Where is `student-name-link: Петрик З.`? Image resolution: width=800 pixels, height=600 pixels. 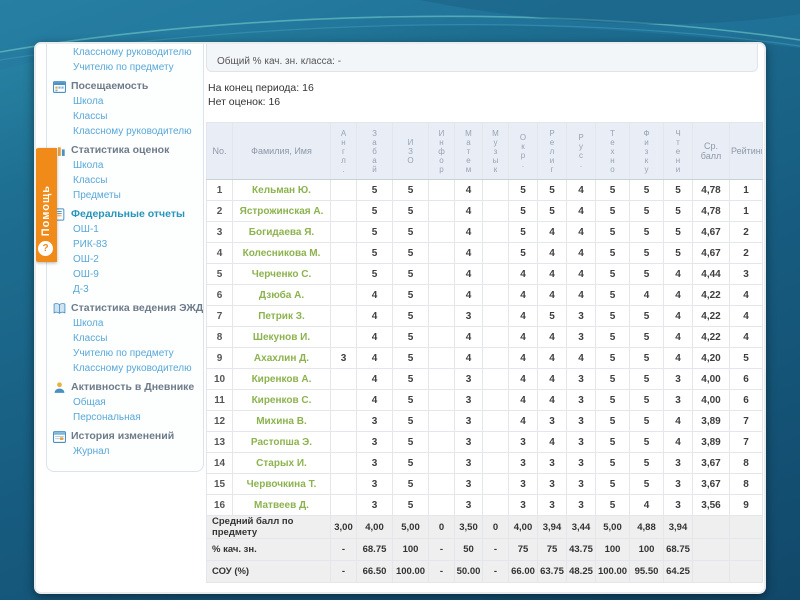
student-name-link: Петрик З. is located at coordinates (281, 316).